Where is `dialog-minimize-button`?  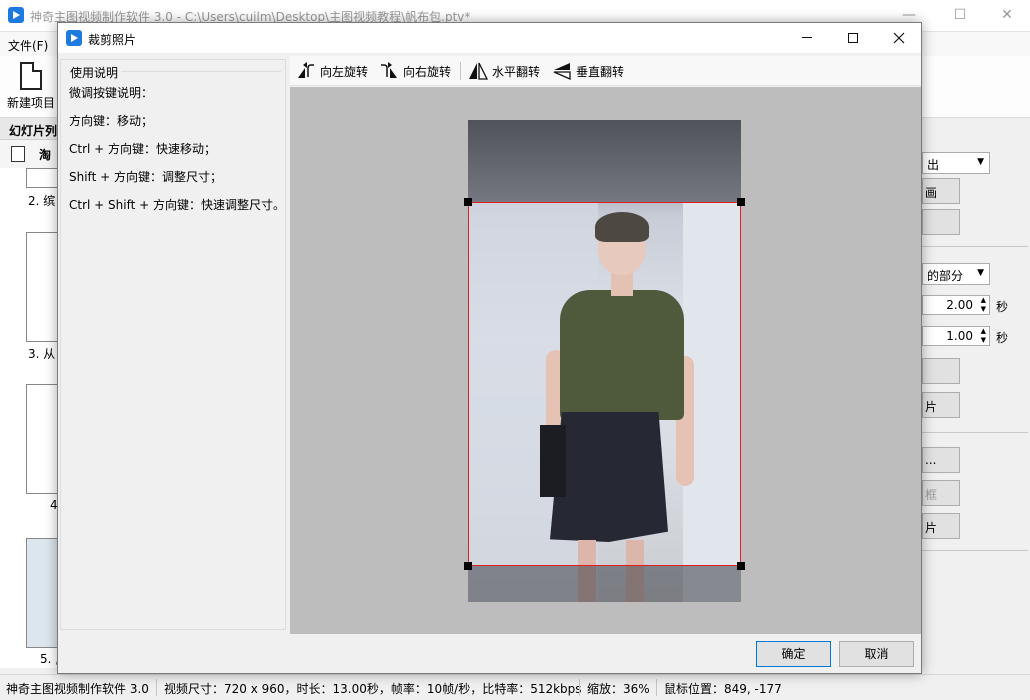
dialog-minimize-button is located at coordinates (807, 38).